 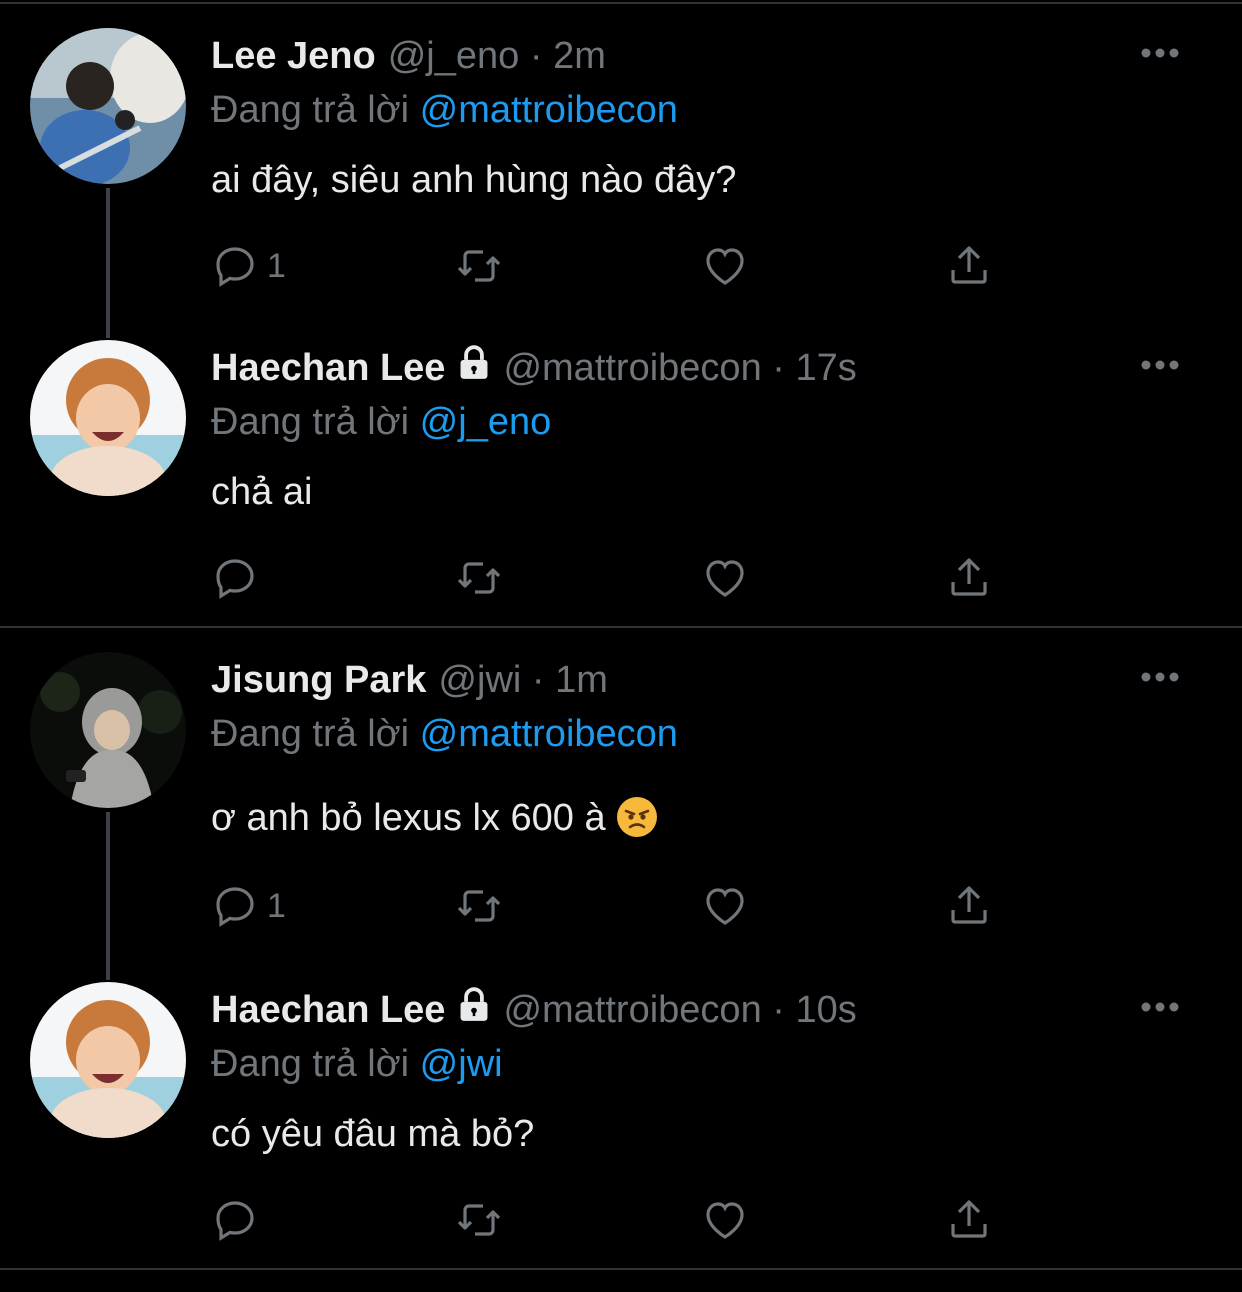 What do you see at coordinates (671, 56) in the screenshot?
I see `tweet-header: Lee Jeno @j_eno · 2m` at bounding box center [671, 56].